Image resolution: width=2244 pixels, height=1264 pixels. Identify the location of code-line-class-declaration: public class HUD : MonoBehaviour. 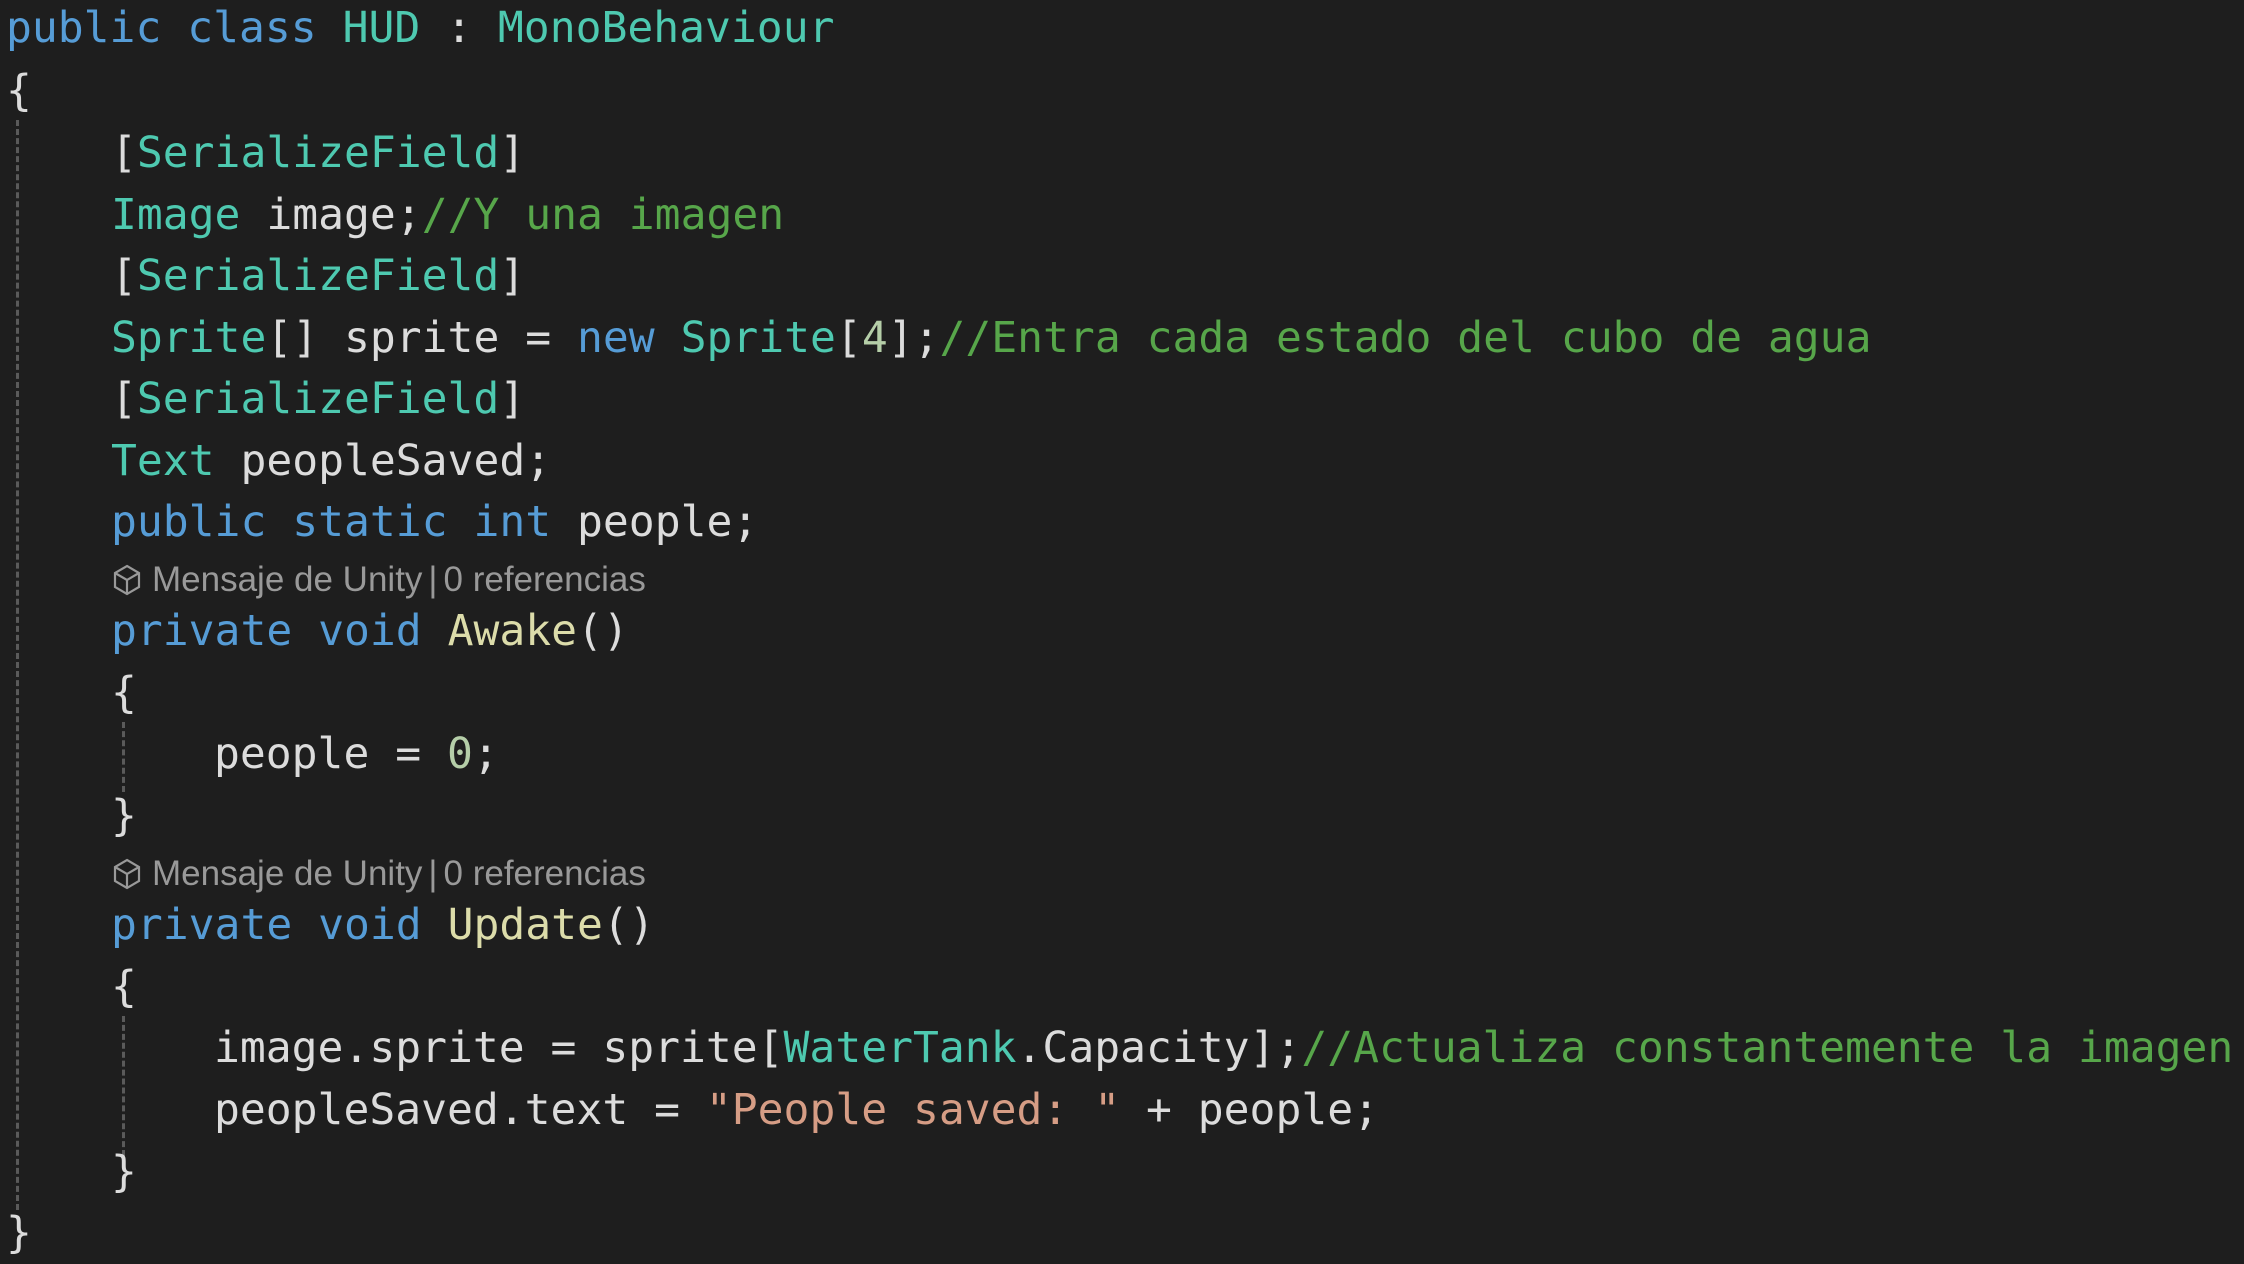
(420, 29).